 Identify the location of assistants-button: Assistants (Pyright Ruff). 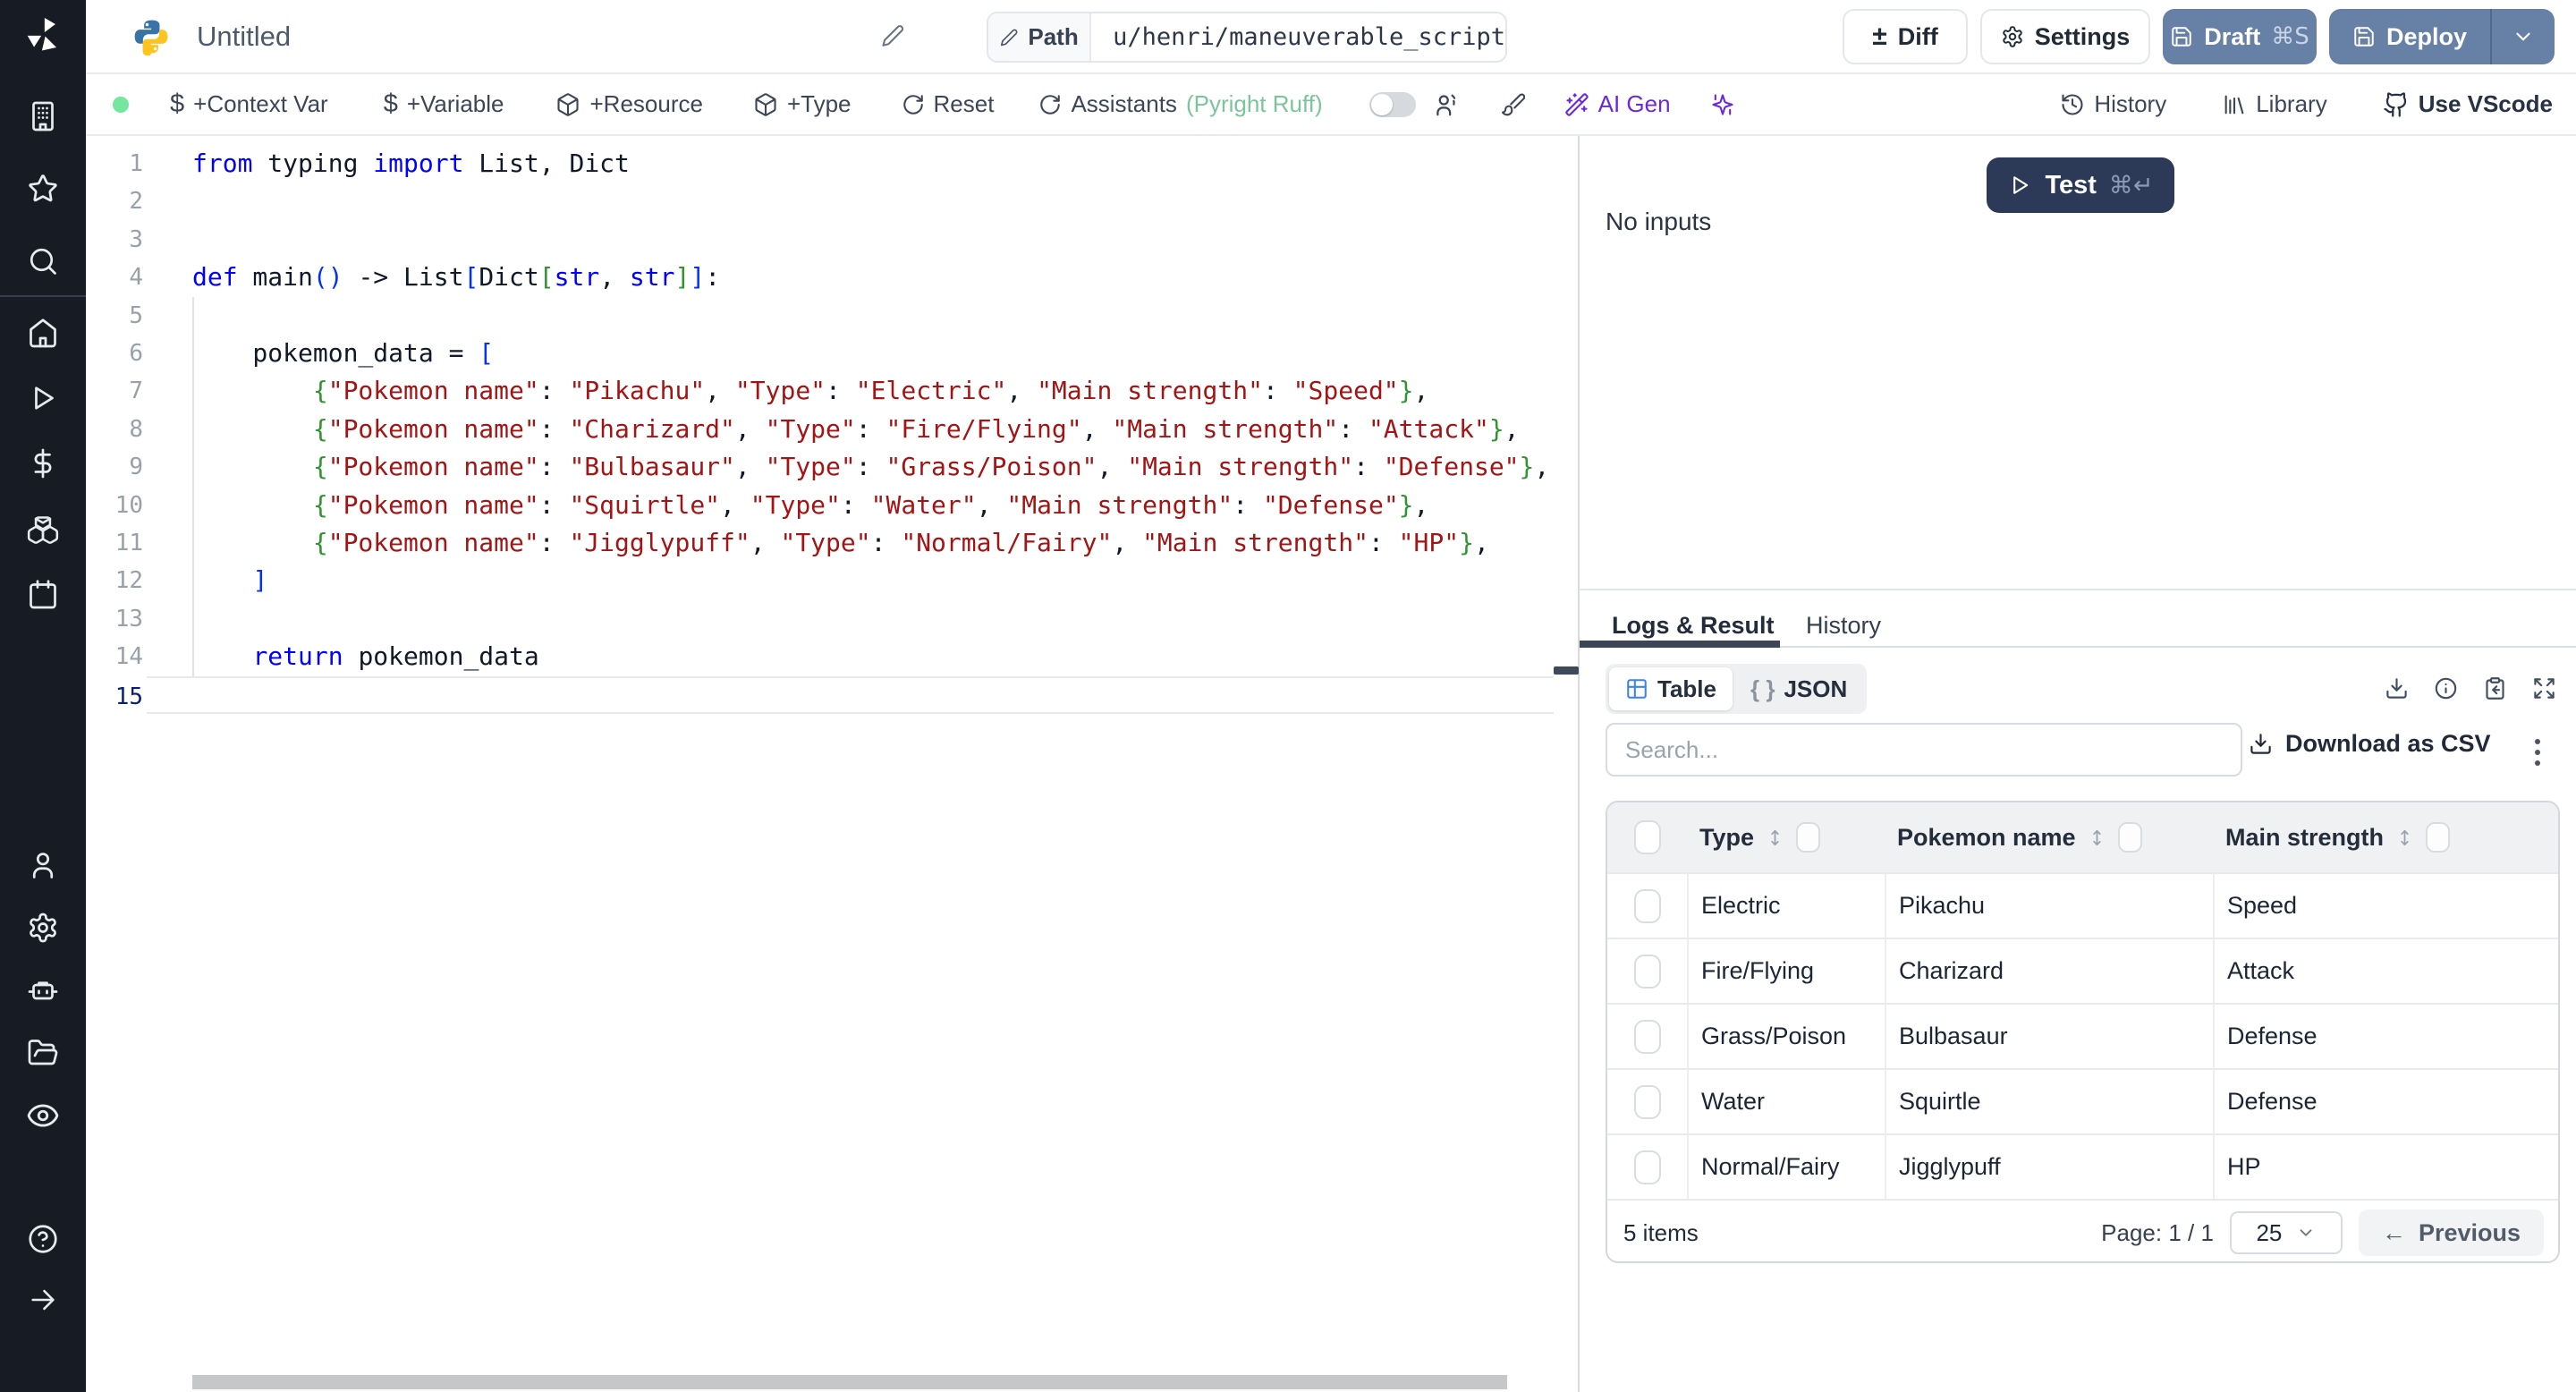
(1180, 104).